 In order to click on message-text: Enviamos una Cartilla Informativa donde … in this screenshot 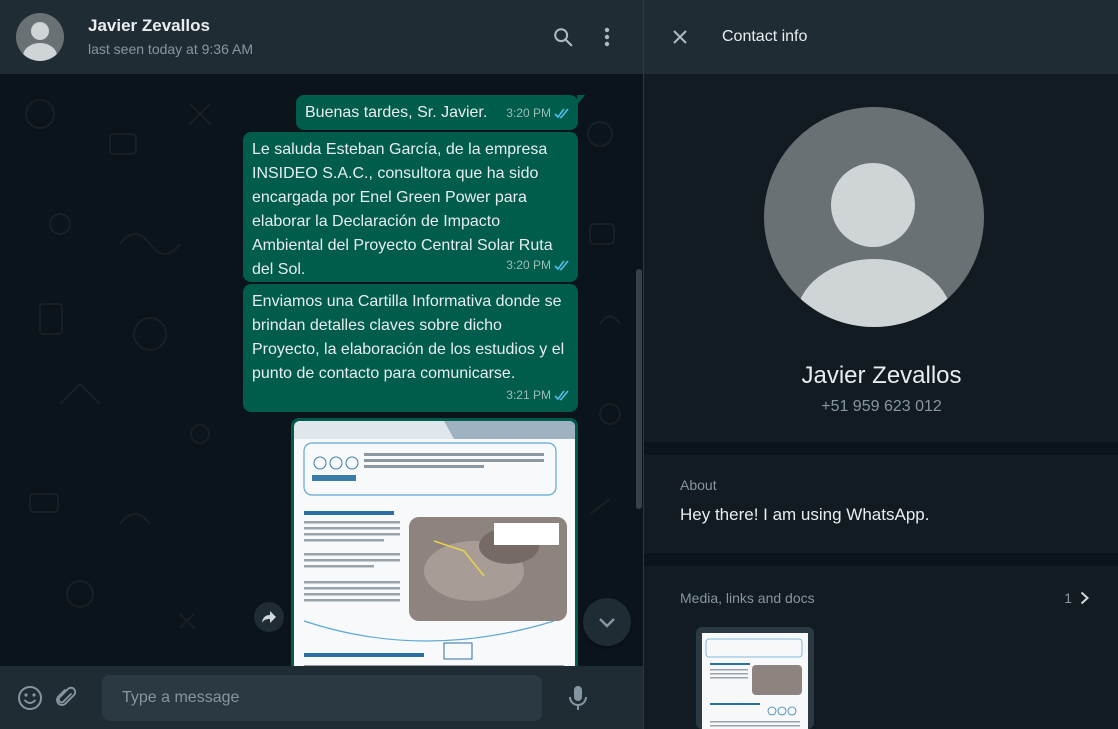, I will do `click(408, 337)`.